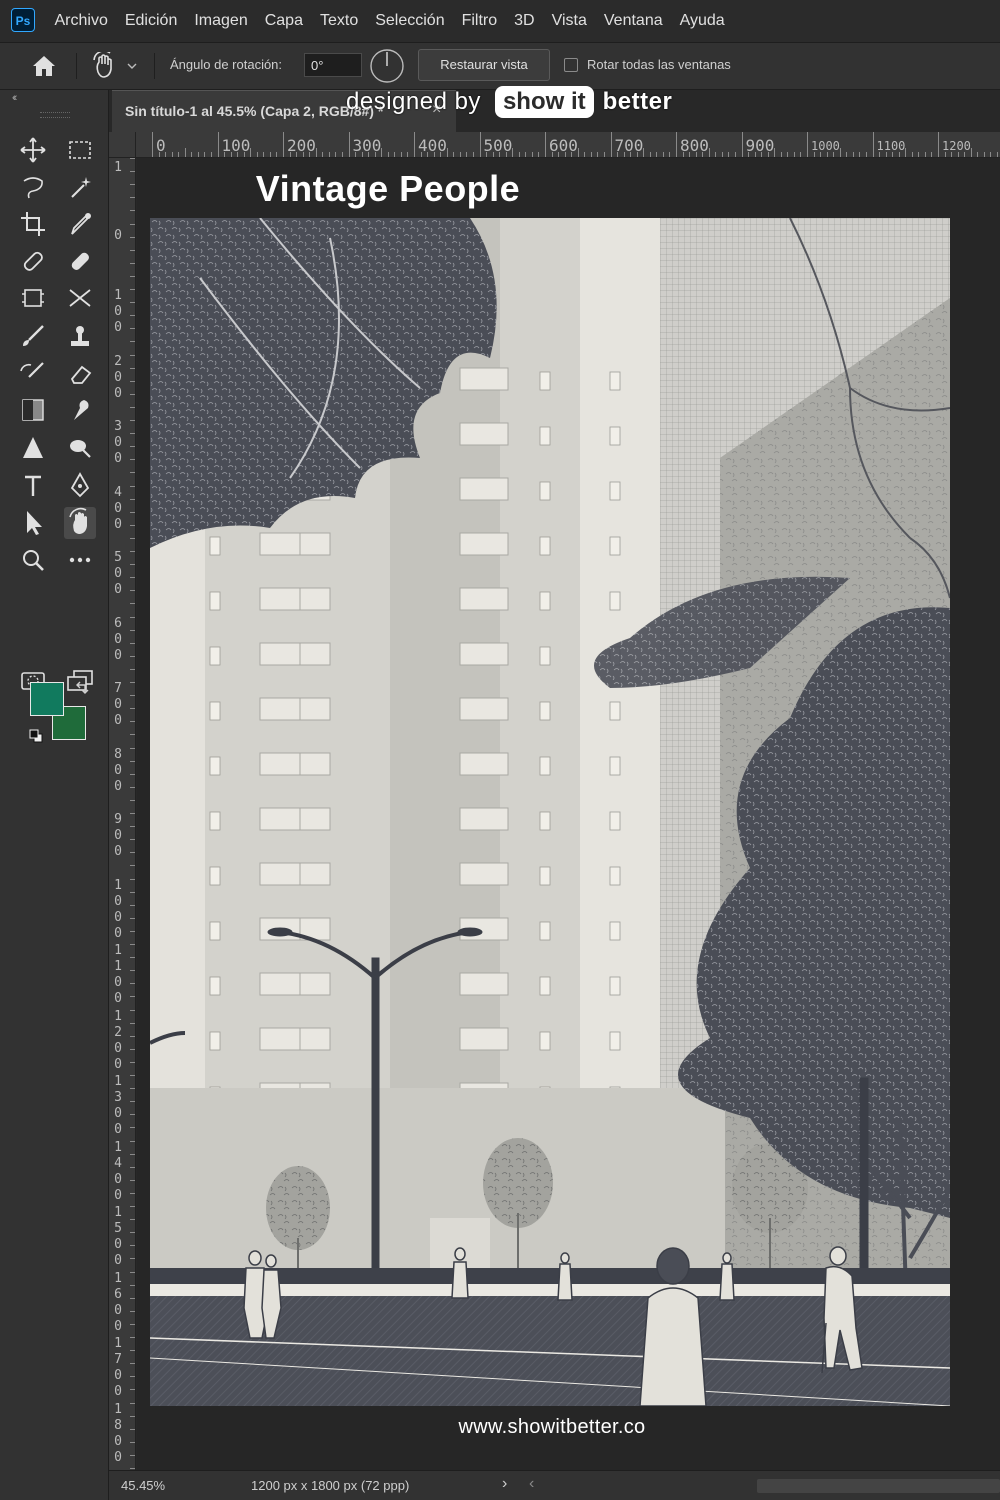 The height and width of the screenshot is (1500, 1000). Describe the element at coordinates (80, 448) in the screenshot. I see `dodge-tool-icon` at that location.